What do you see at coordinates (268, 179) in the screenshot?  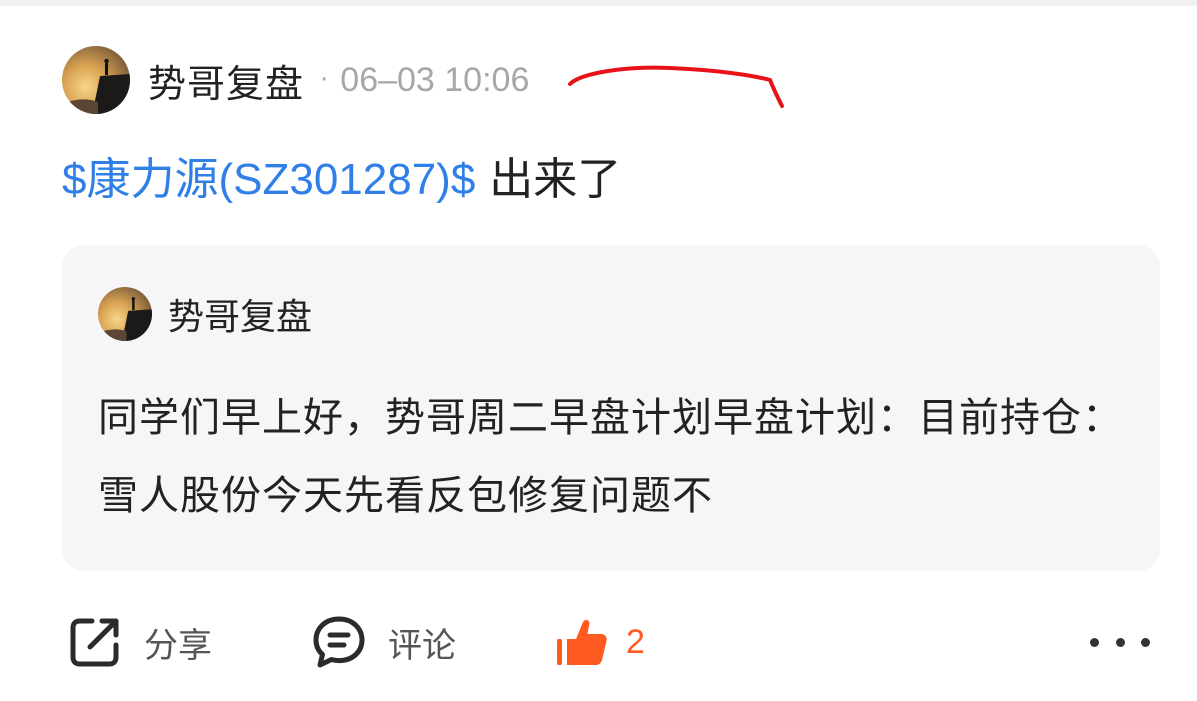 I see `stock-link: $康力源(SZ301287)$` at bounding box center [268, 179].